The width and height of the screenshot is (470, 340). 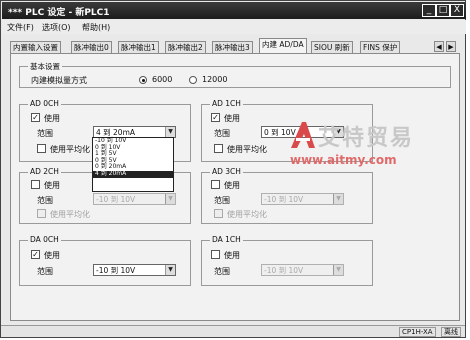 I want to click on ad1-range-label: 范围, so click(x=222, y=133).